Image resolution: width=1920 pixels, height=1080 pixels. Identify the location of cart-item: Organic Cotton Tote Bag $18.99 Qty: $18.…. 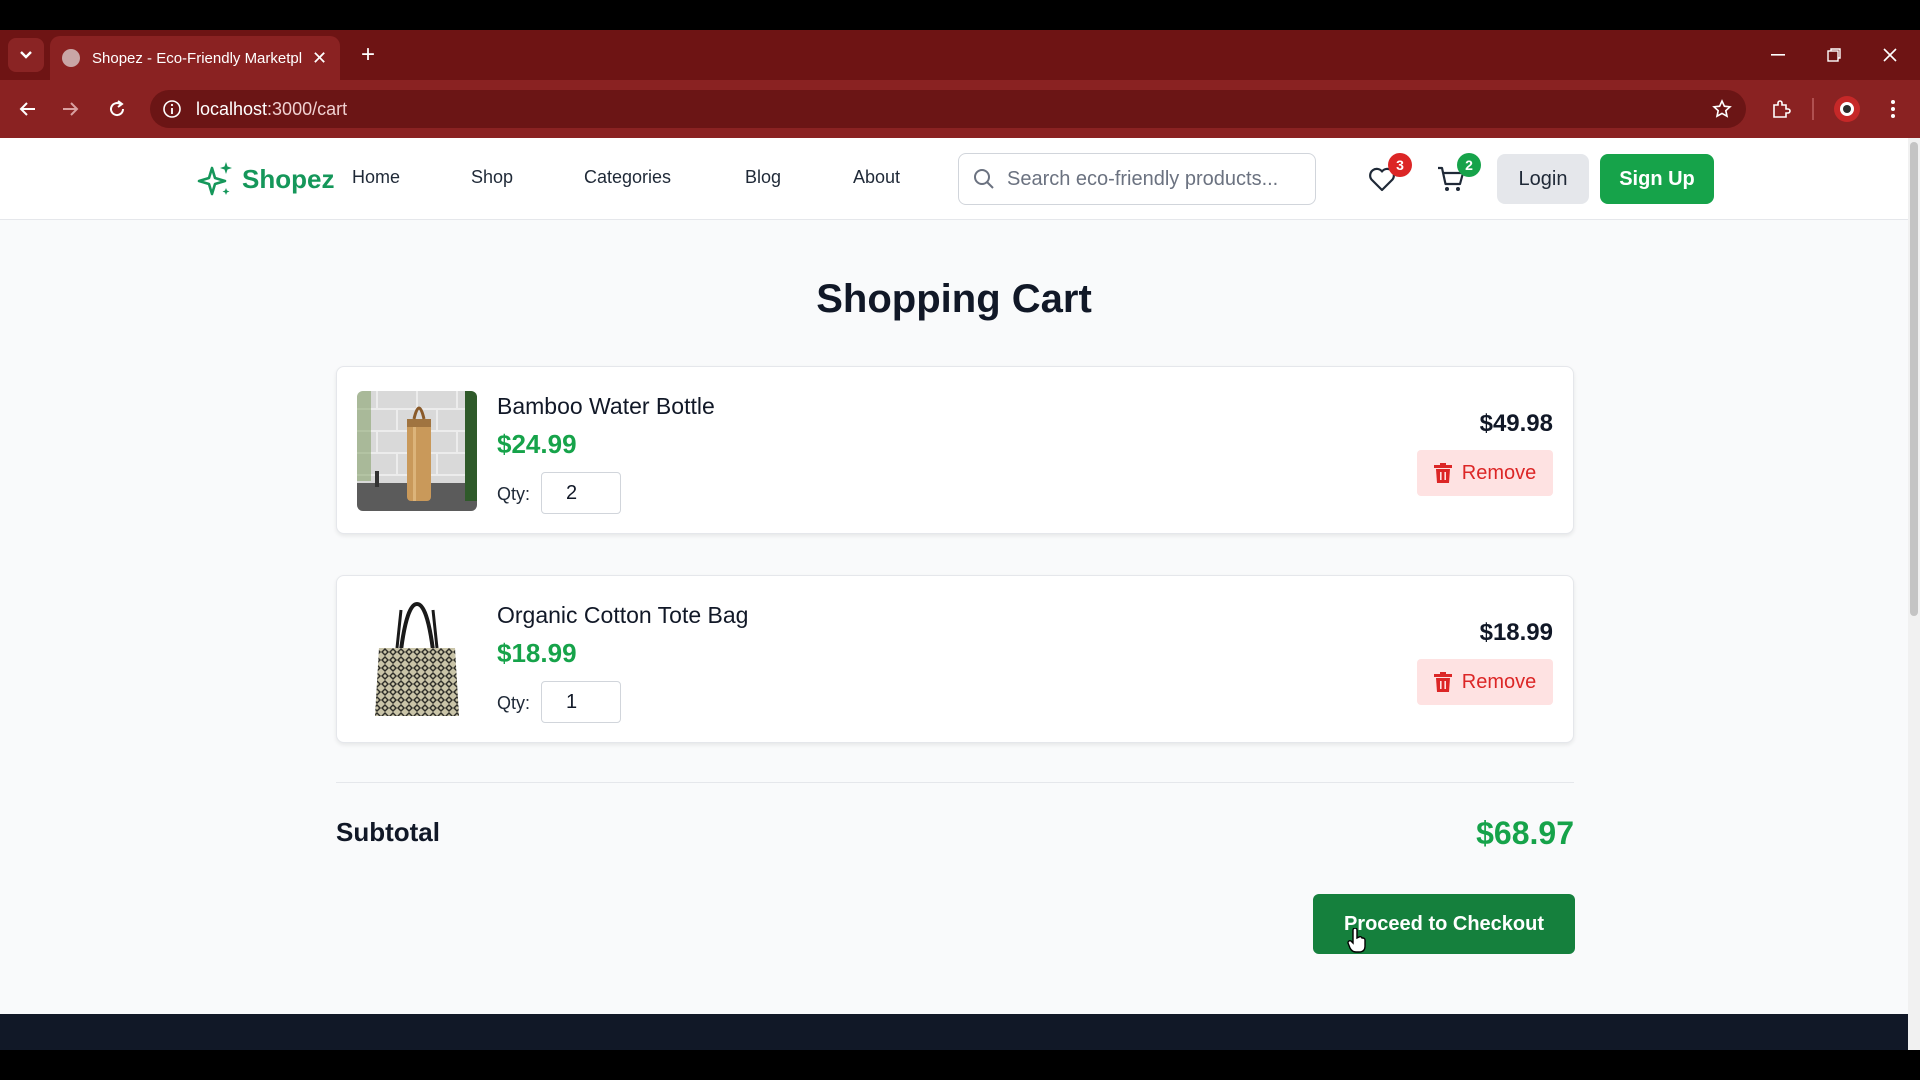
(955, 659).